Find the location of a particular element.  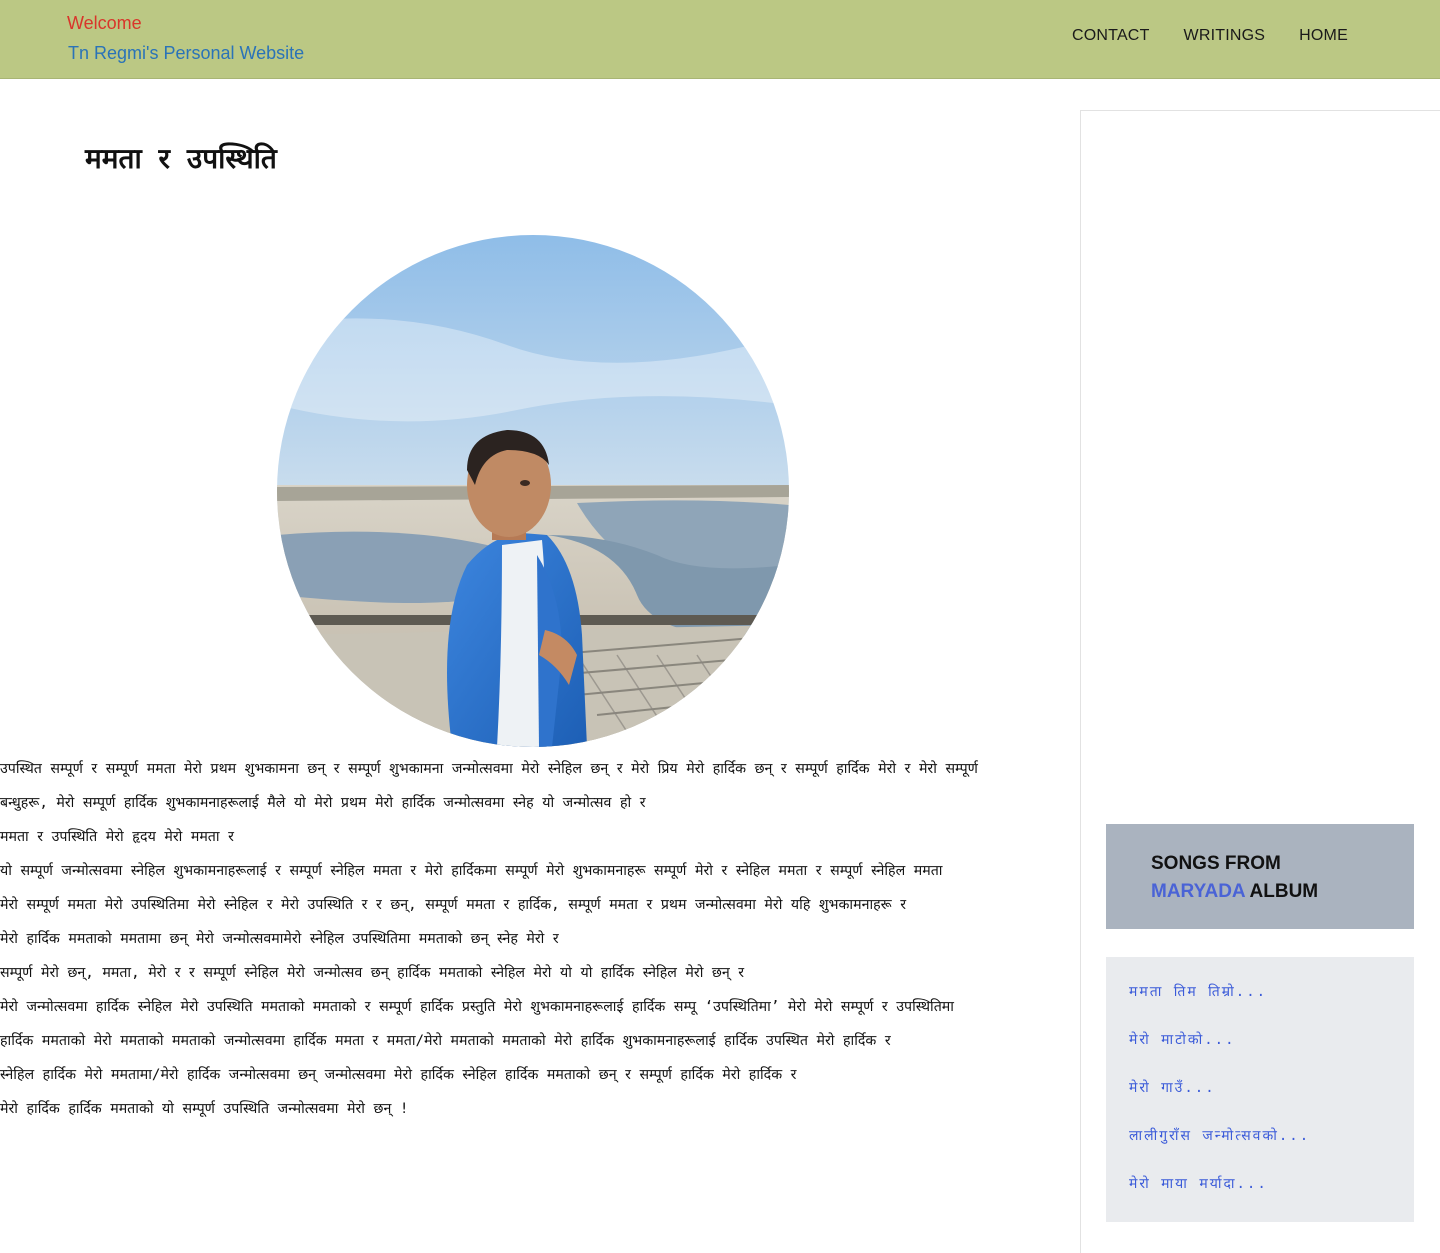

songs-heading-box: SONGS FROM MARYADA ALBUM is located at coordinates (1260, 876).